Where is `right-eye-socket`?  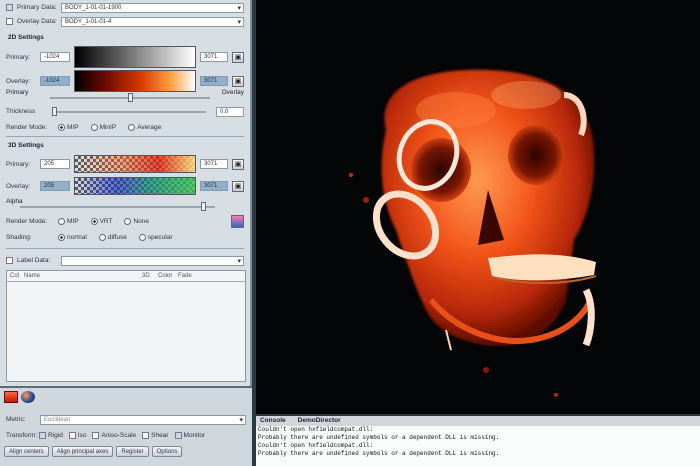
right-eye-socket is located at coordinates (536, 155).